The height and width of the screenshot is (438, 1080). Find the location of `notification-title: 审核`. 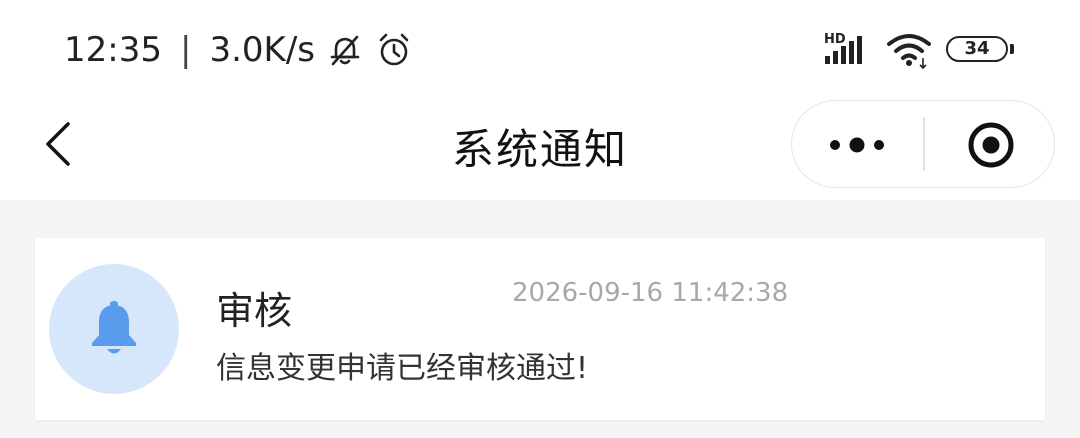

notification-title: 审核 is located at coordinates (254, 311).